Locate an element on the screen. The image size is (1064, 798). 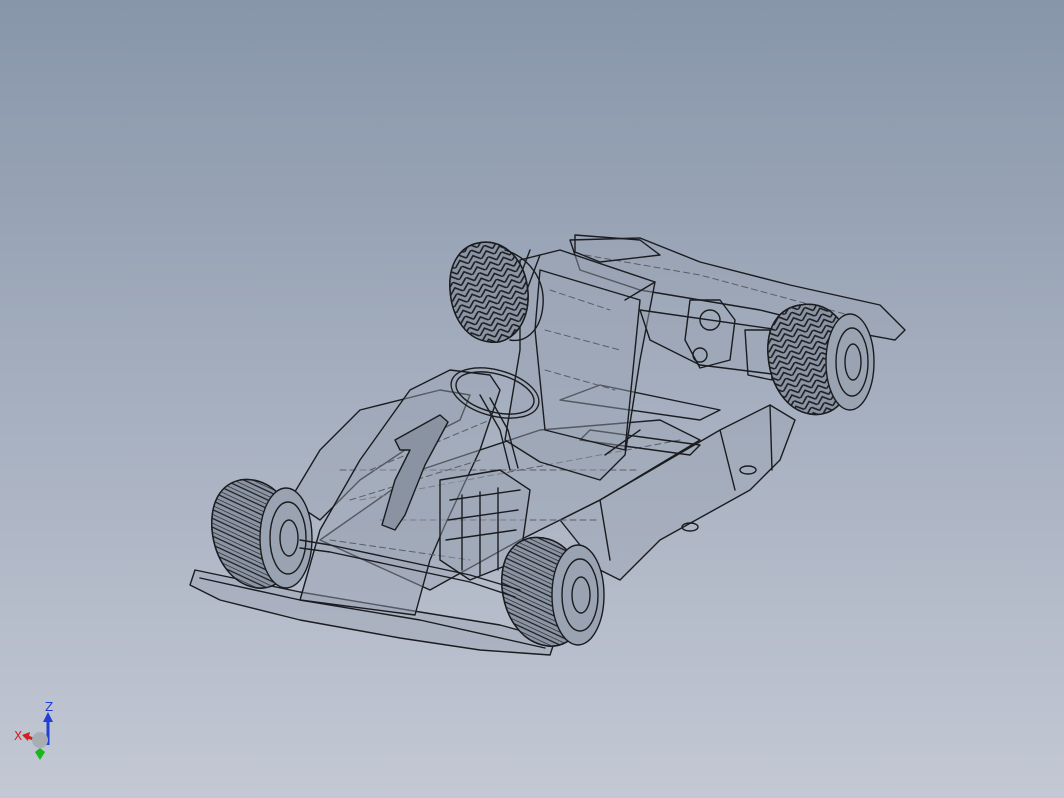
y-axis-arrowhead is located at coordinates (40, 754).